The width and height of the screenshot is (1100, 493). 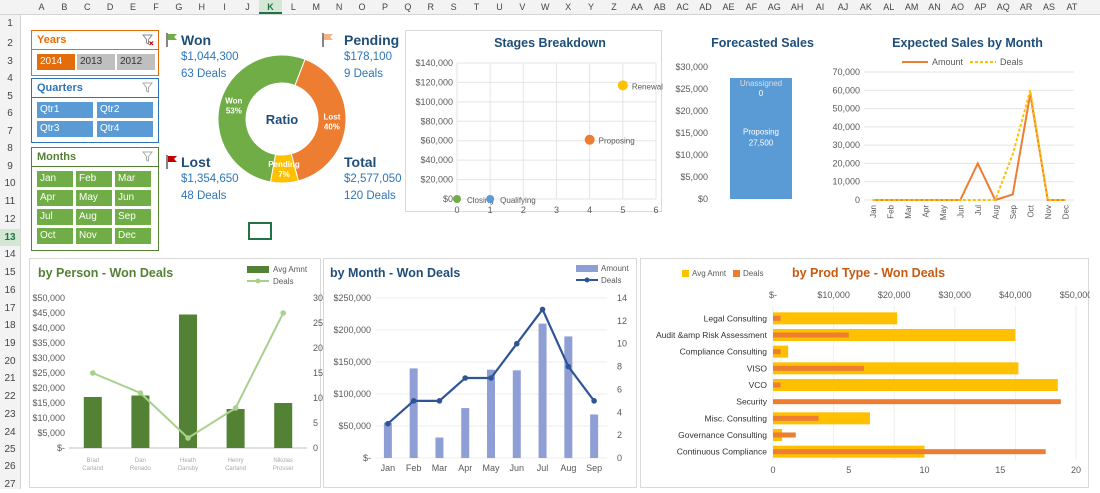 What do you see at coordinates (948, 62) in the screenshot?
I see `legend-amount: Amount` at bounding box center [948, 62].